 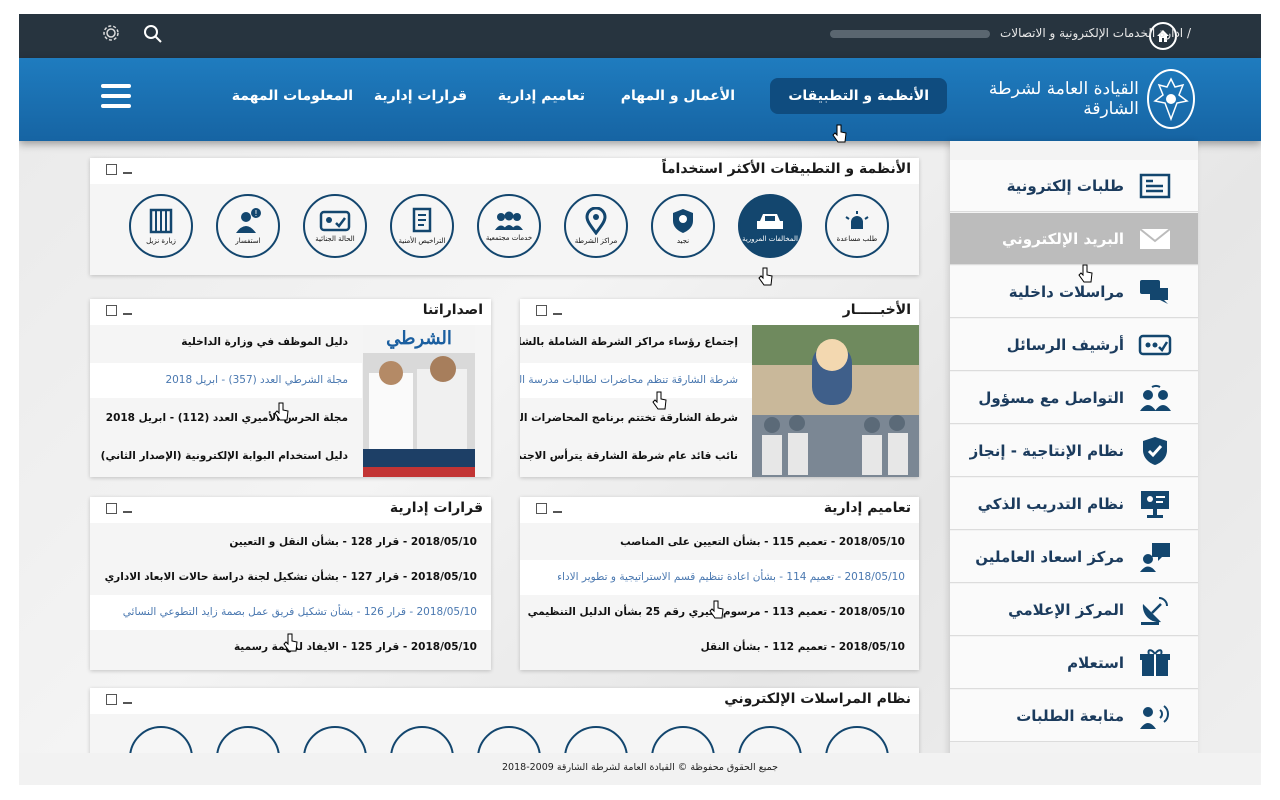 I want to click on app-criminal-status: الحالة الجنائية, so click(x=335, y=226).